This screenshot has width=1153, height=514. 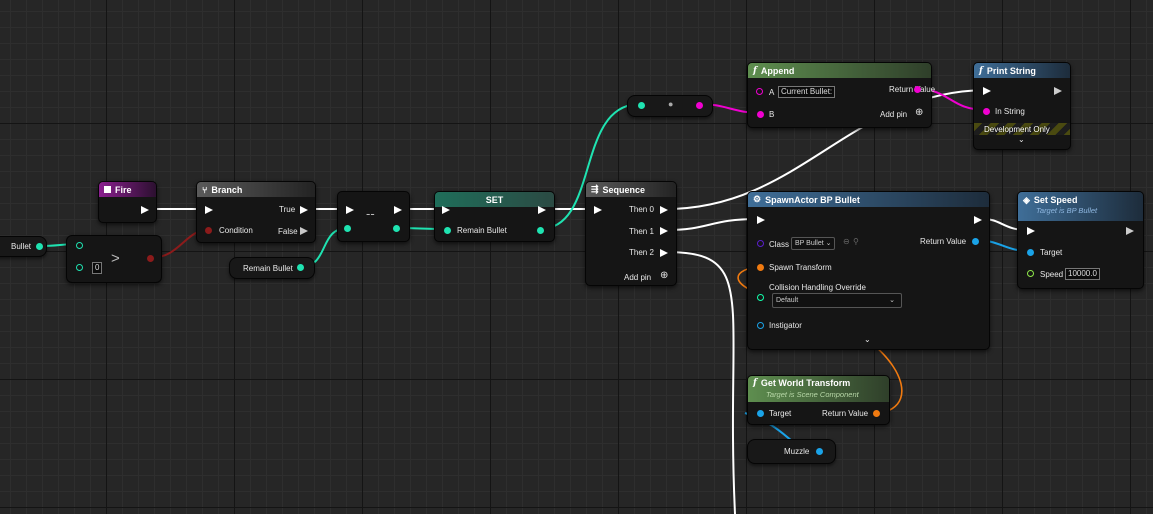 I want to click on set-title: SET, so click(x=494, y=199).